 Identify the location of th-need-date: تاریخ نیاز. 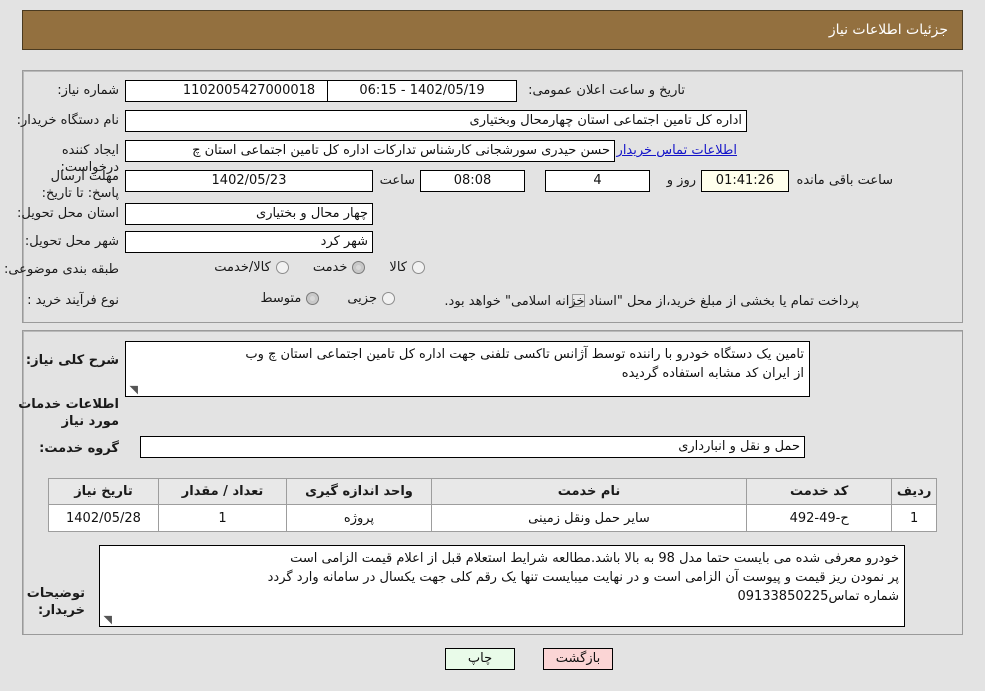
(103, 491).